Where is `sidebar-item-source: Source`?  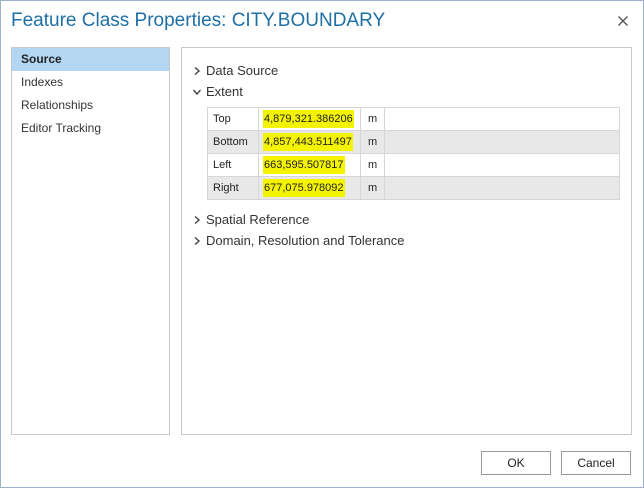
sidebar-item-source: Source is located at coordinates (90, 59).